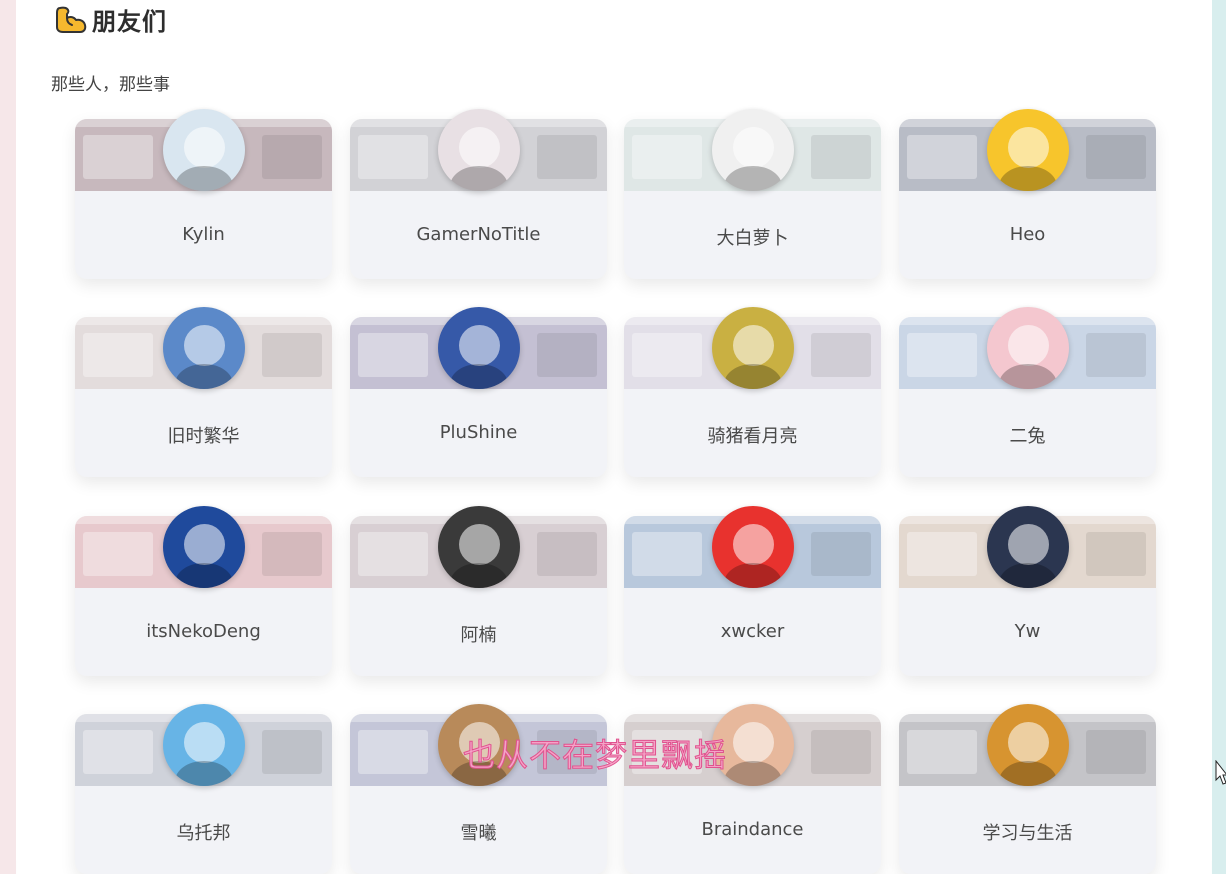 This screenshot has height=874, width=1226. I want to click on friend-name: 二兔, so click(1027, 435).